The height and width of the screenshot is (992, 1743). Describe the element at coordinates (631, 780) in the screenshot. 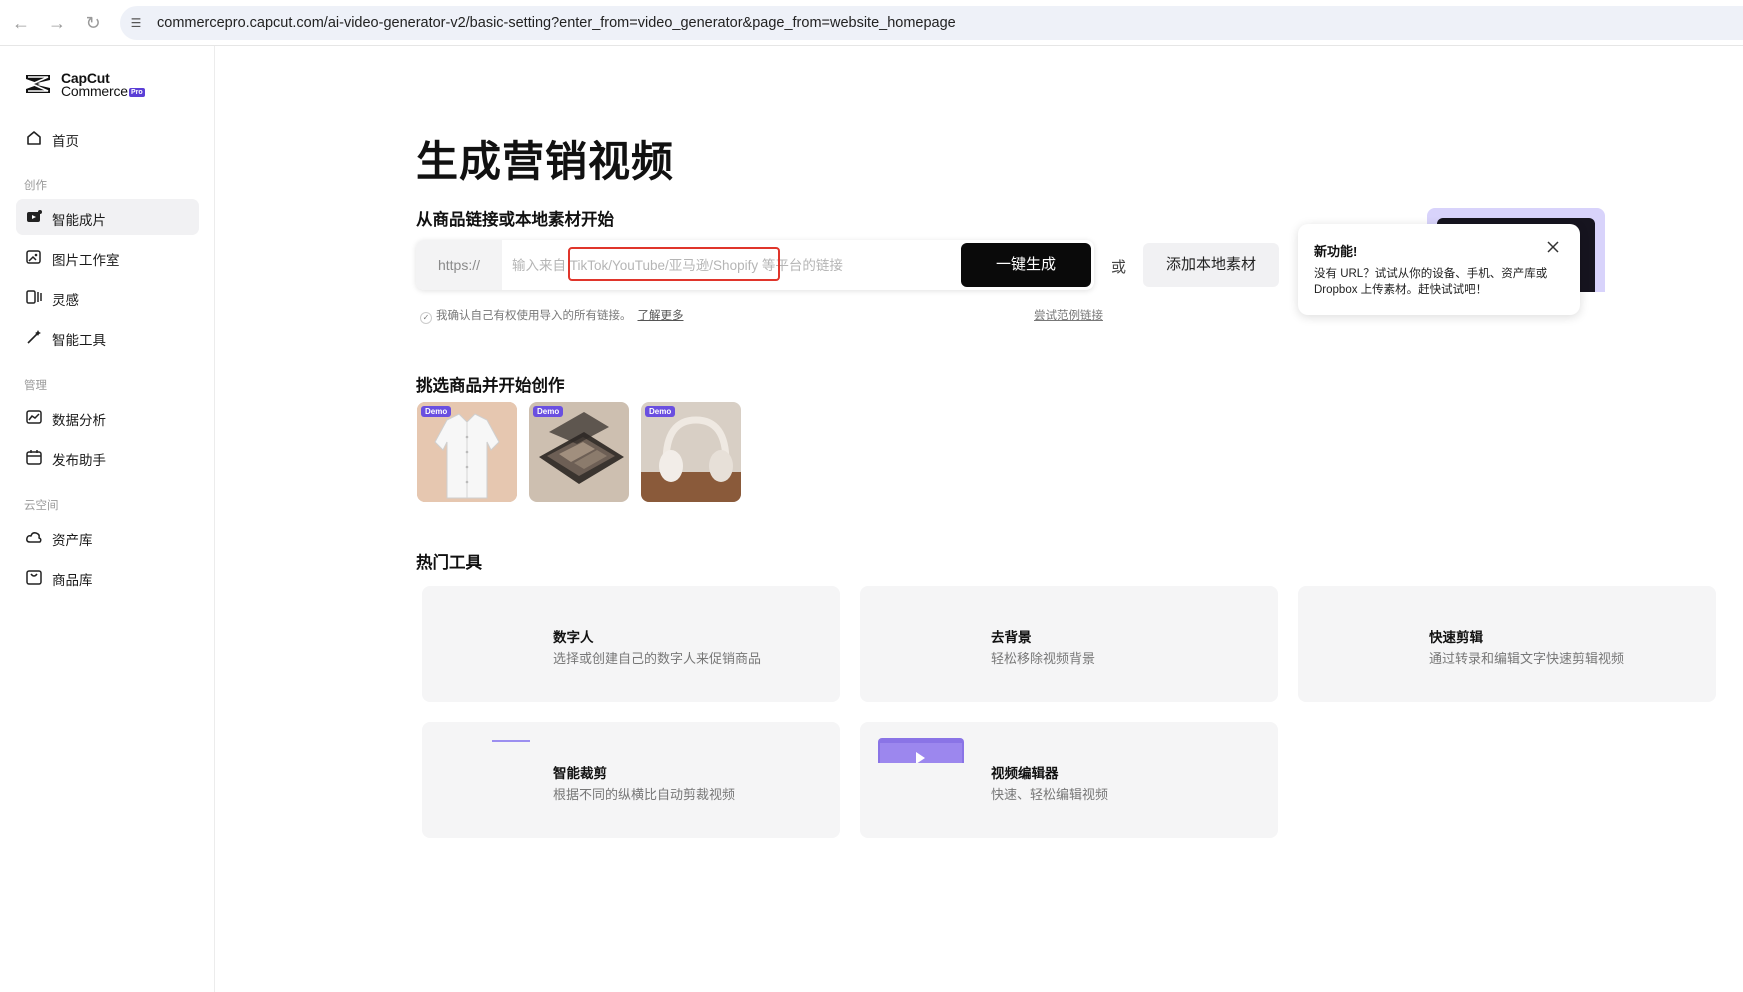

I see `tool-card-smart-crop: 智能裁剪 根据不同的纵横比自动剪裁视频` at that location.